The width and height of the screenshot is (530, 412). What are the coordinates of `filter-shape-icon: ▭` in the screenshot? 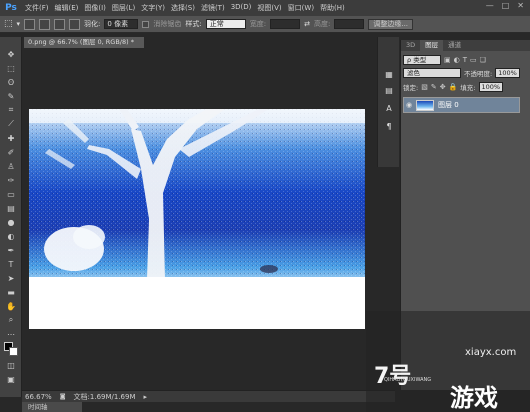 It's located at (473, 60).